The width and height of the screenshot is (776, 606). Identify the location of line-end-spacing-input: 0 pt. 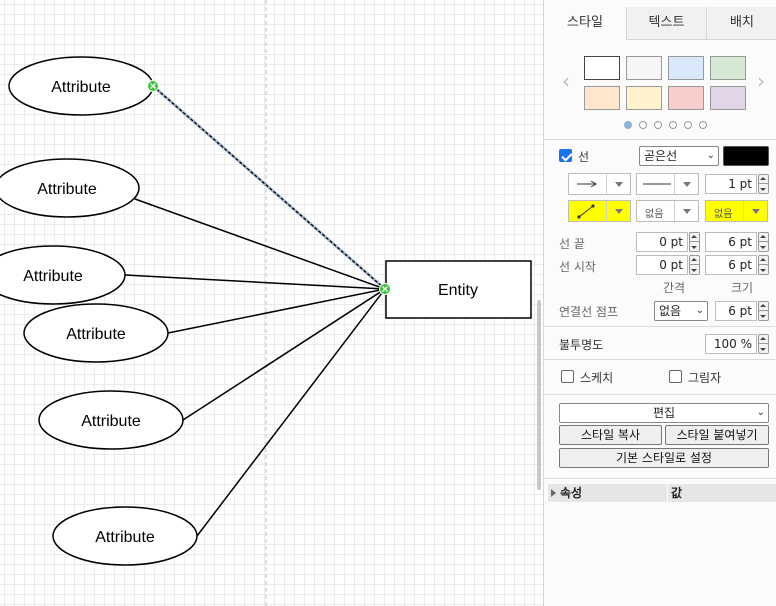
(662, 242).